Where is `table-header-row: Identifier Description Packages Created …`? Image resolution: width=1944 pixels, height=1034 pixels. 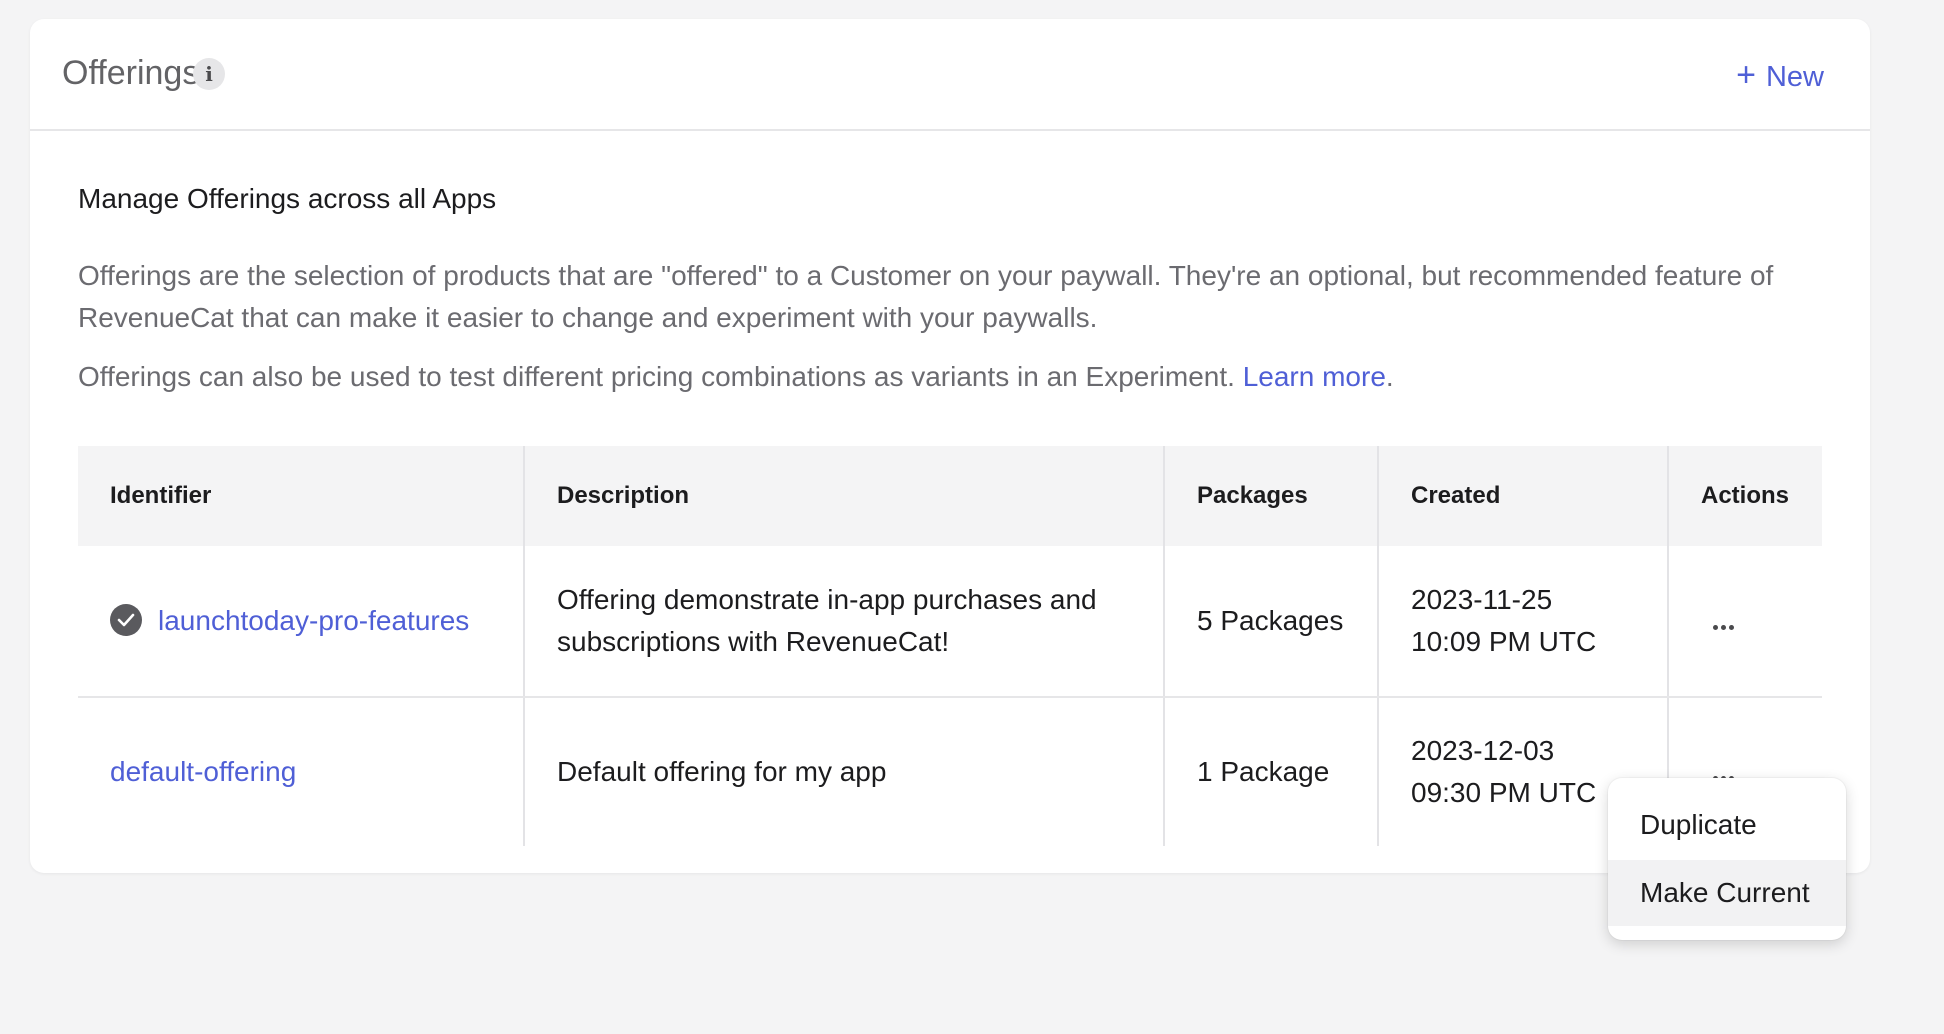
table-header-row: Identifier Description Packages Created … is located at coordinates (950, 496).